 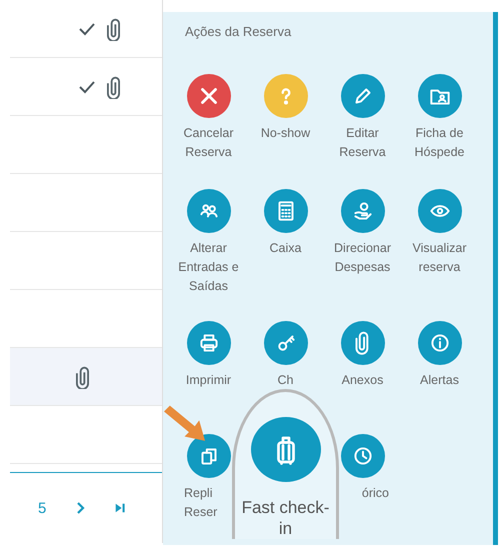 What do you see at coordinates (362, 143) in the screenshot?
I see `action-label: Editar Reserva` at bounding box center [362, 143].